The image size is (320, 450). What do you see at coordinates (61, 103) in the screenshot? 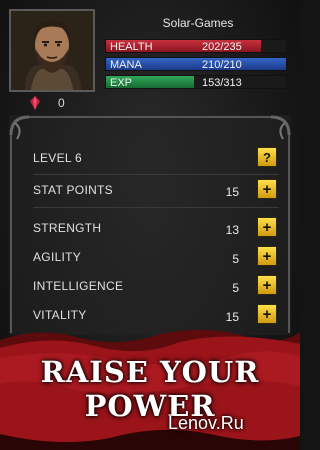
I see `gem-count: 0` at bounding box center [61, 103].